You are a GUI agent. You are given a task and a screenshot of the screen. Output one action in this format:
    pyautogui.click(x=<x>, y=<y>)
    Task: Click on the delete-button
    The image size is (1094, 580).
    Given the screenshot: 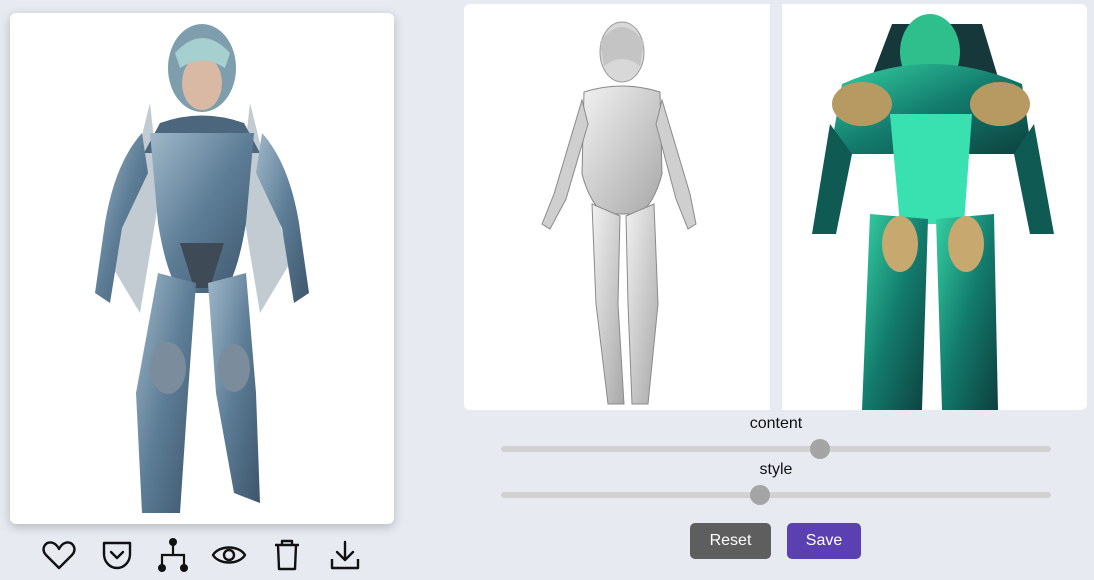 What is the action you would take?
    pyautogui.click(x=287, y=555)
    